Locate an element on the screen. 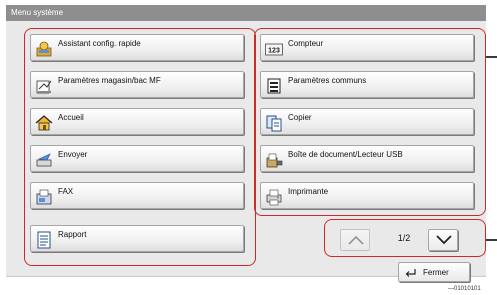 This screenshot has width=497, height=295. return-arrow-icon is located at coordinates (410, 273).